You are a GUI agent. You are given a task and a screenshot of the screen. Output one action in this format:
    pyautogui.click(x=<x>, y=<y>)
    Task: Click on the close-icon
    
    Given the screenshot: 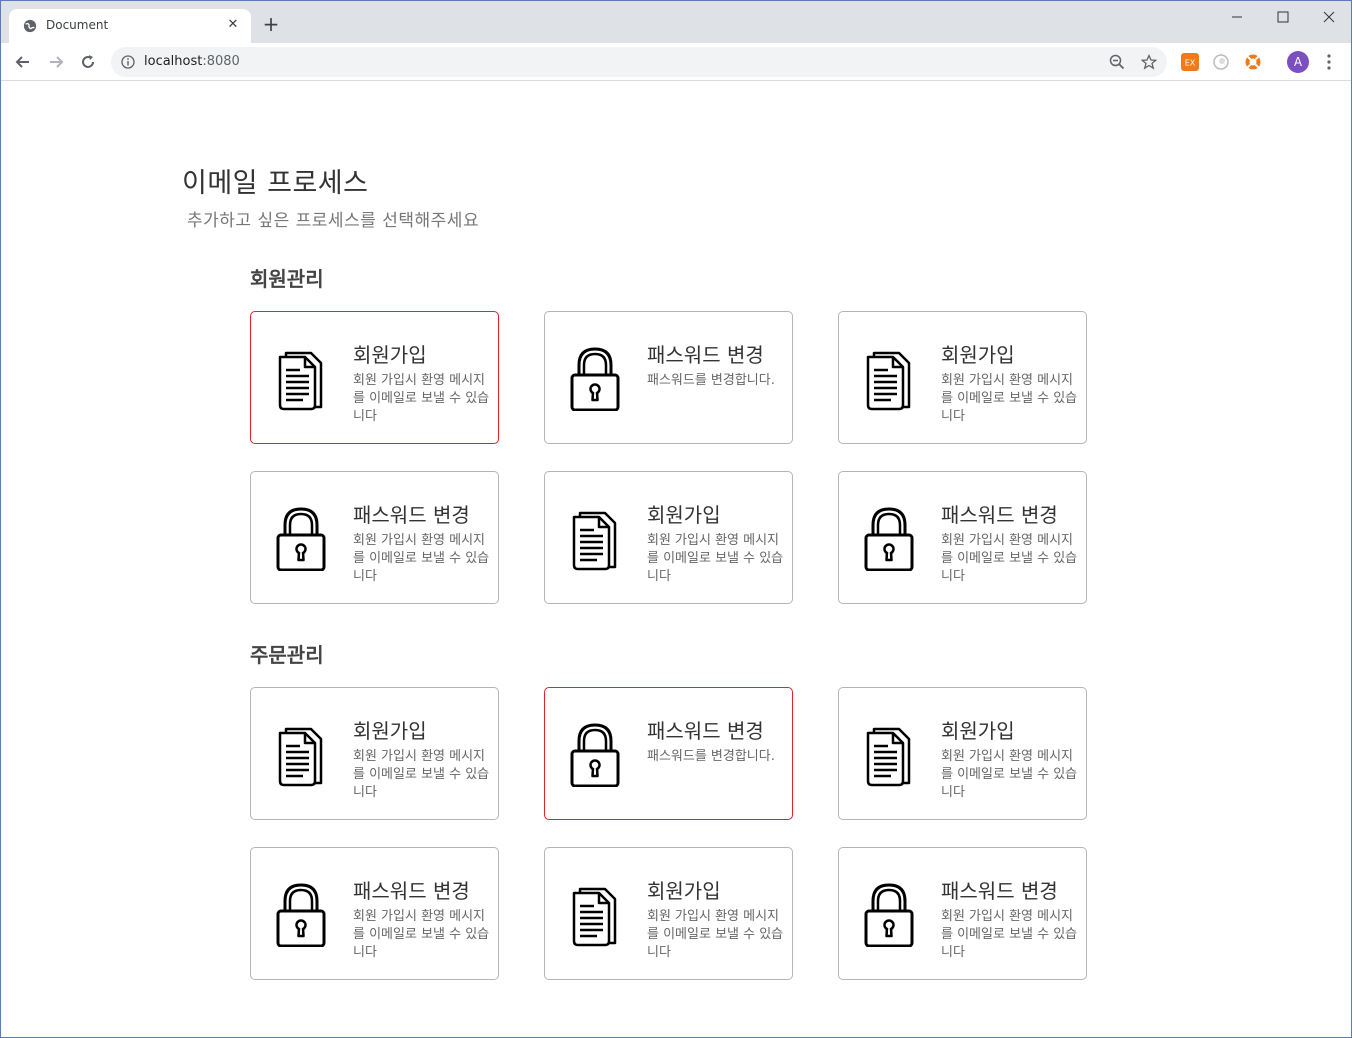 What is the action you would take?
    pyautogui.click(x=1329, y=17)
    